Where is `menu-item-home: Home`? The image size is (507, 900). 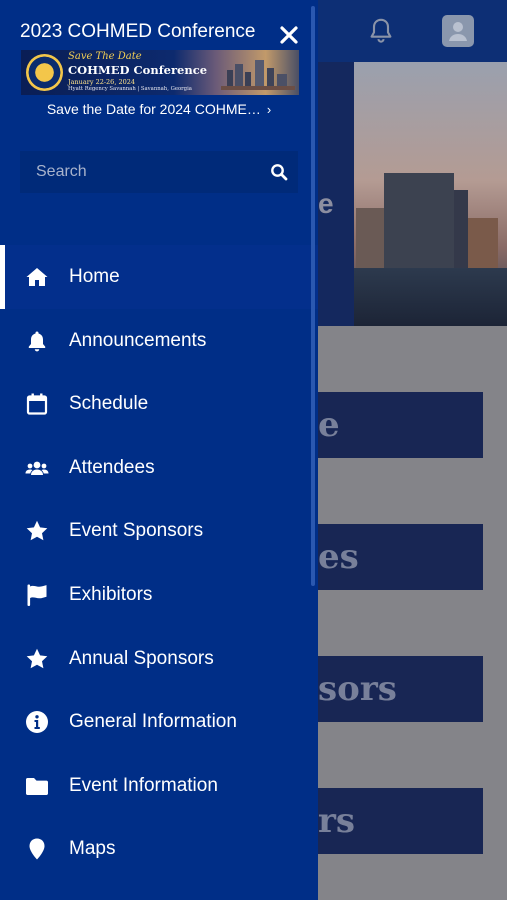 menu-item-home: Home is located at coordinates (159, 277).